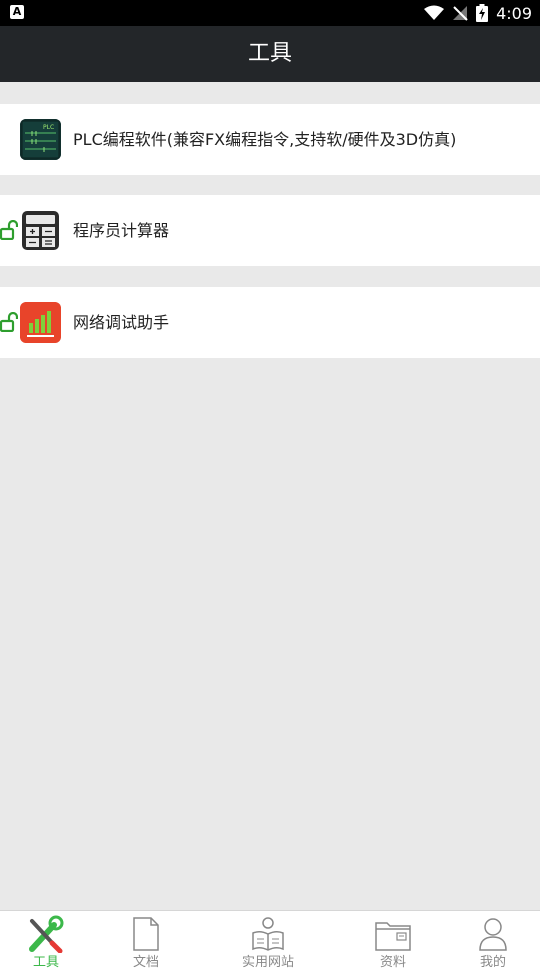  Describe the element at coordinates (514, 13) in the screenshot. I see `status-time: 4:09` at that location.